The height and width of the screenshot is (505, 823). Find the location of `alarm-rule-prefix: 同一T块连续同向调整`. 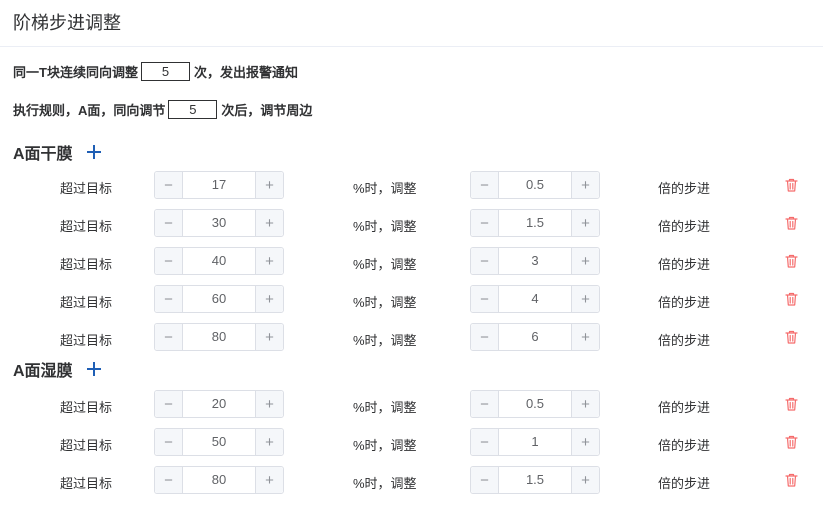

alarm-rule-prefix: 同一T块连续同向调整 is located at coordinates (75, 72).